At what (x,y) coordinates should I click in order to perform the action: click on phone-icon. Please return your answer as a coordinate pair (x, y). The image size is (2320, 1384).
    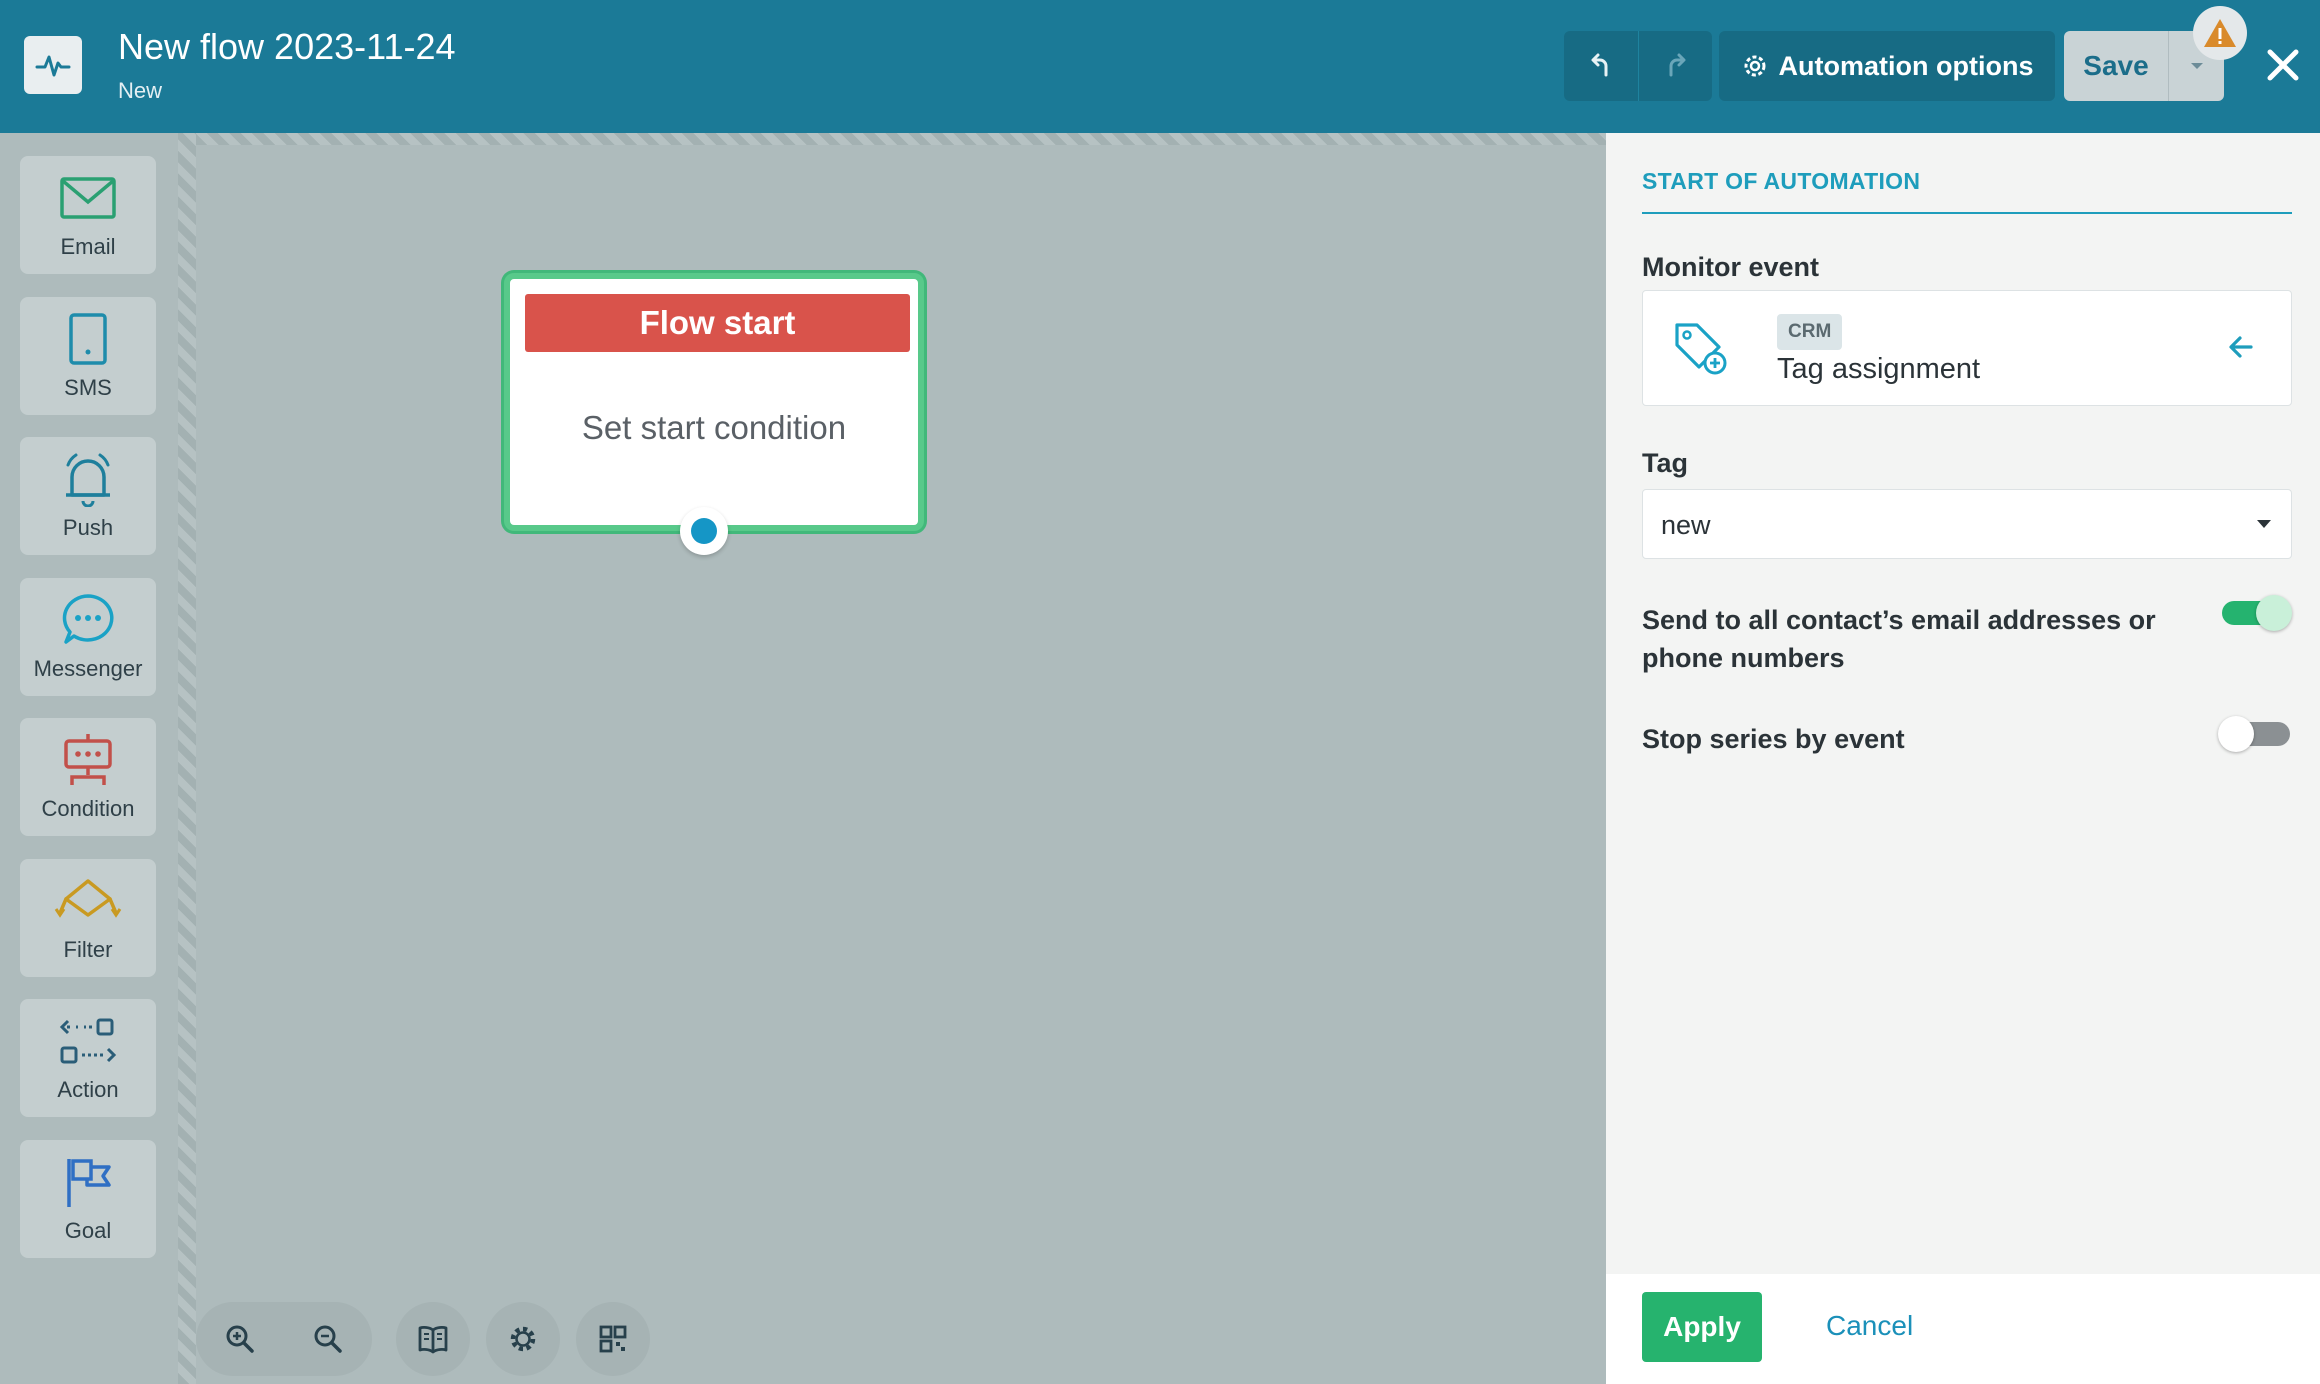
    Looking at the image, I should click on (88, 339).